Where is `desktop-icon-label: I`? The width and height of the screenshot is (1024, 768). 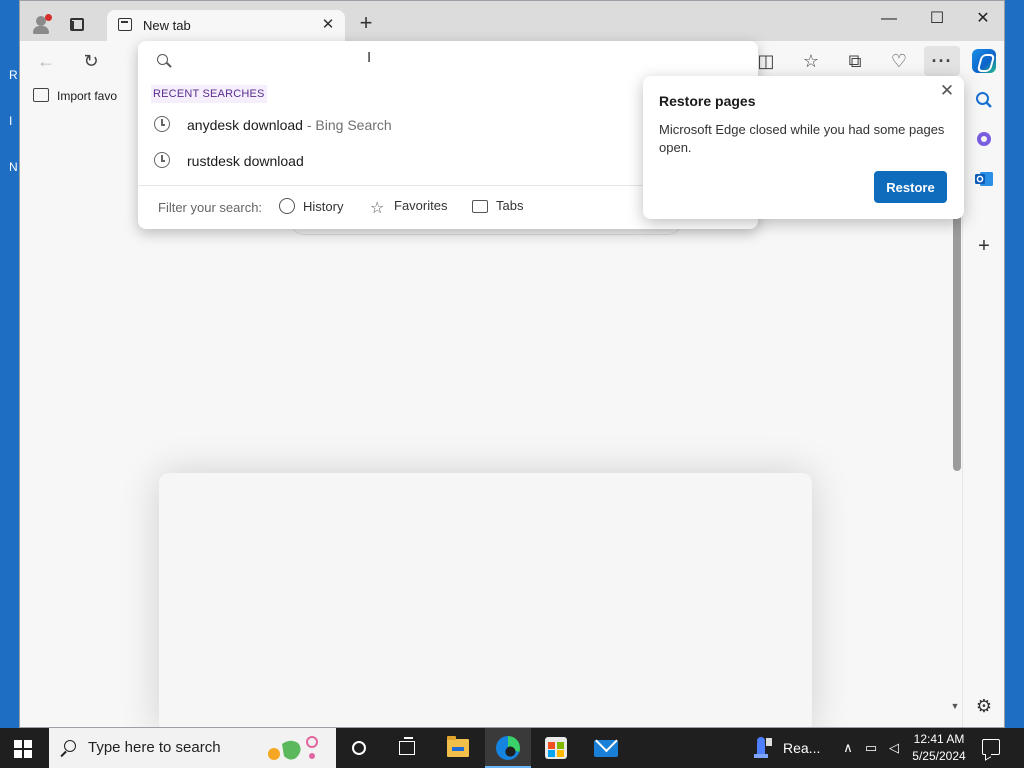 desktop-icon-label: I is located at coordinates (10, 121).